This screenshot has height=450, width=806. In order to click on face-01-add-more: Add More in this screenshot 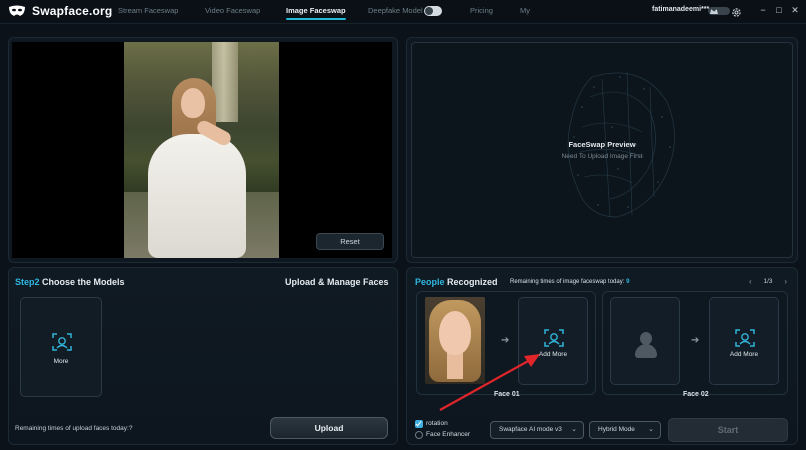, I will do `click(553, 341)`.